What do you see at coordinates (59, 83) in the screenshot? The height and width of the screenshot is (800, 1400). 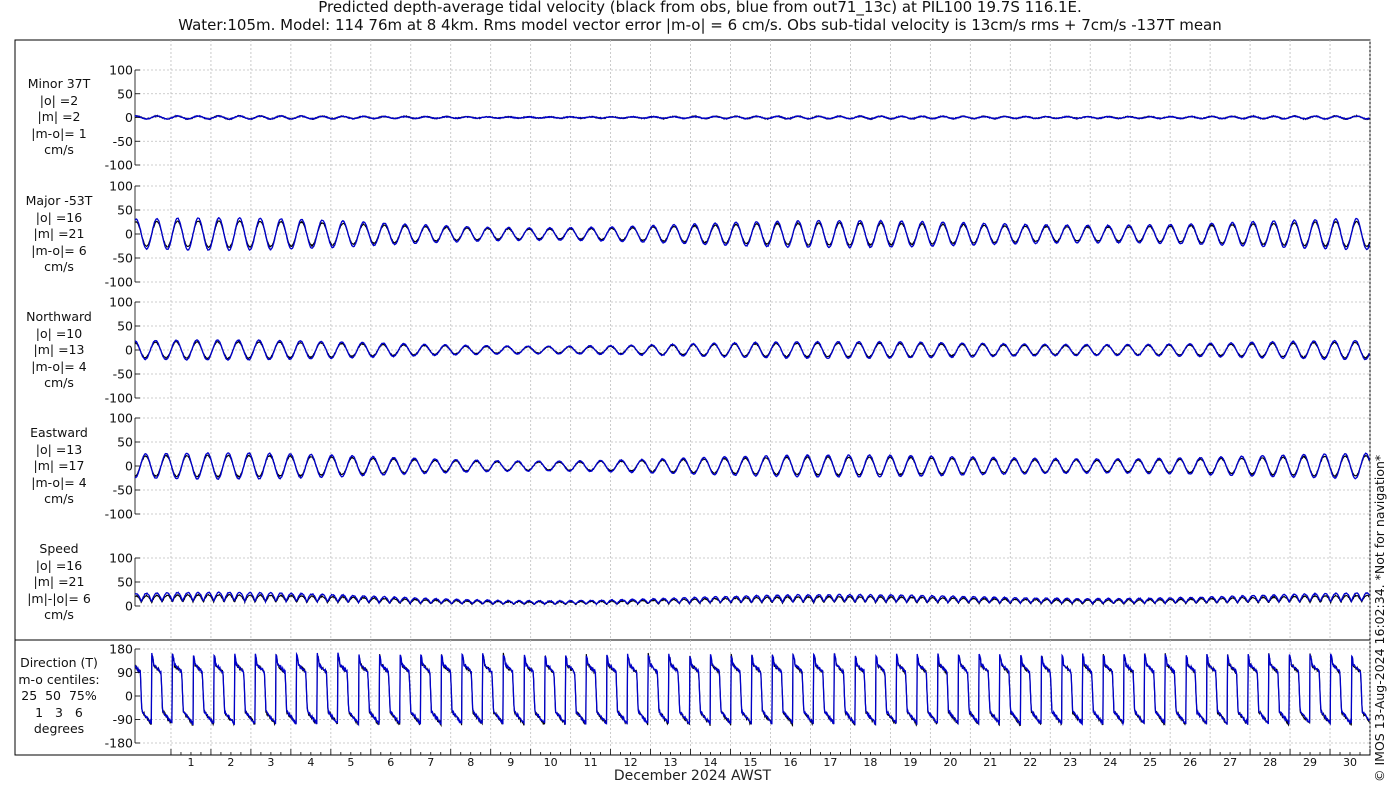 I see `panel-label-line: Minor 37T` at bounding box center [59, 83].